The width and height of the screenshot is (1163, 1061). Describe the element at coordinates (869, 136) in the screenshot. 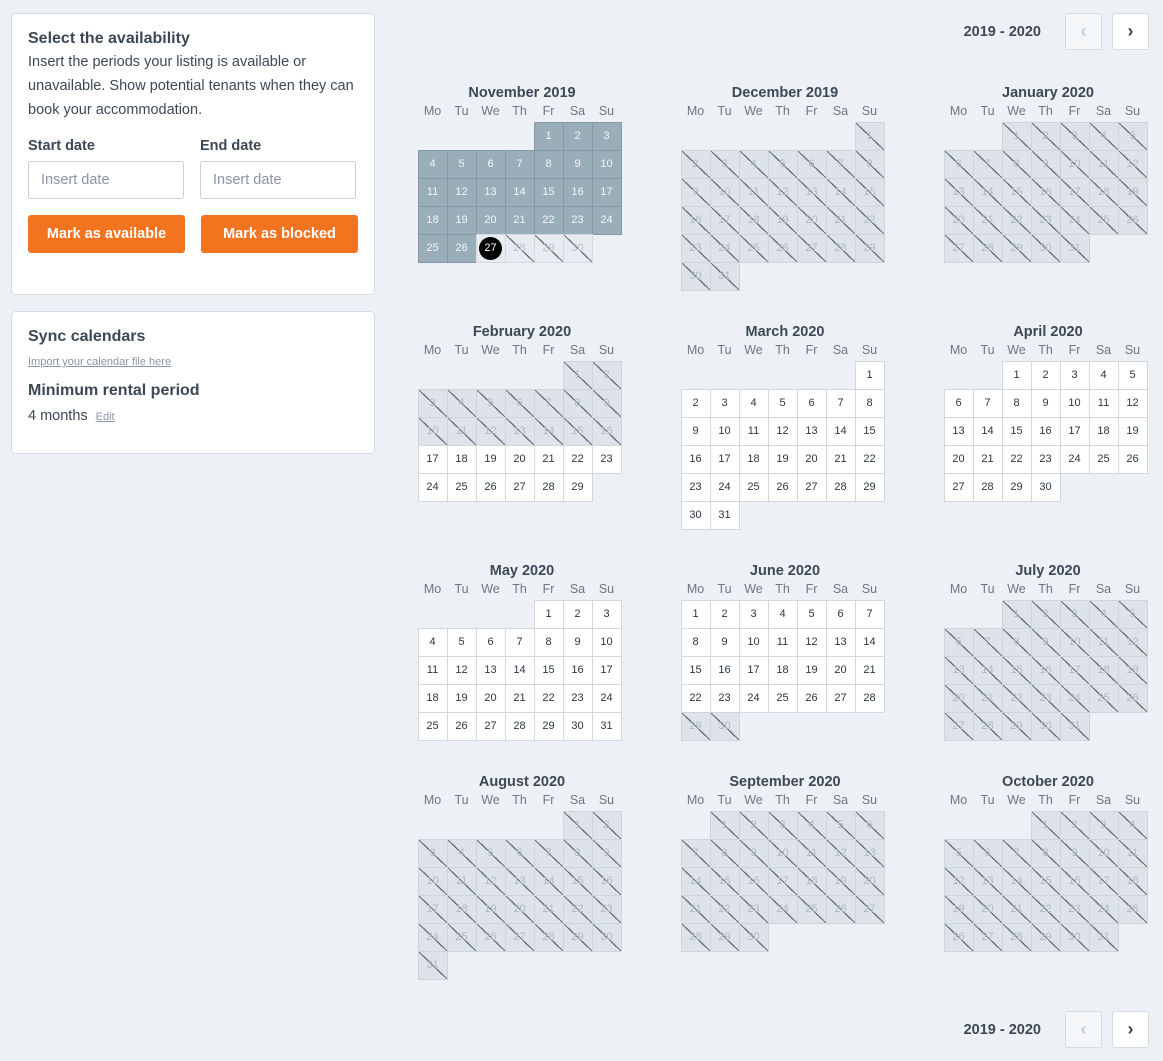

I see `day-cell: 1` at that location.